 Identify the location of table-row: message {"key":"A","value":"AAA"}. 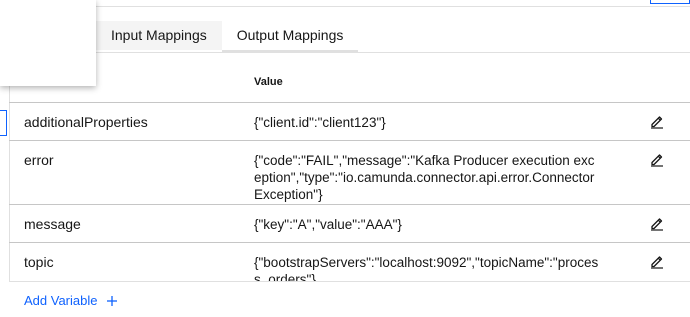
(349, 223).